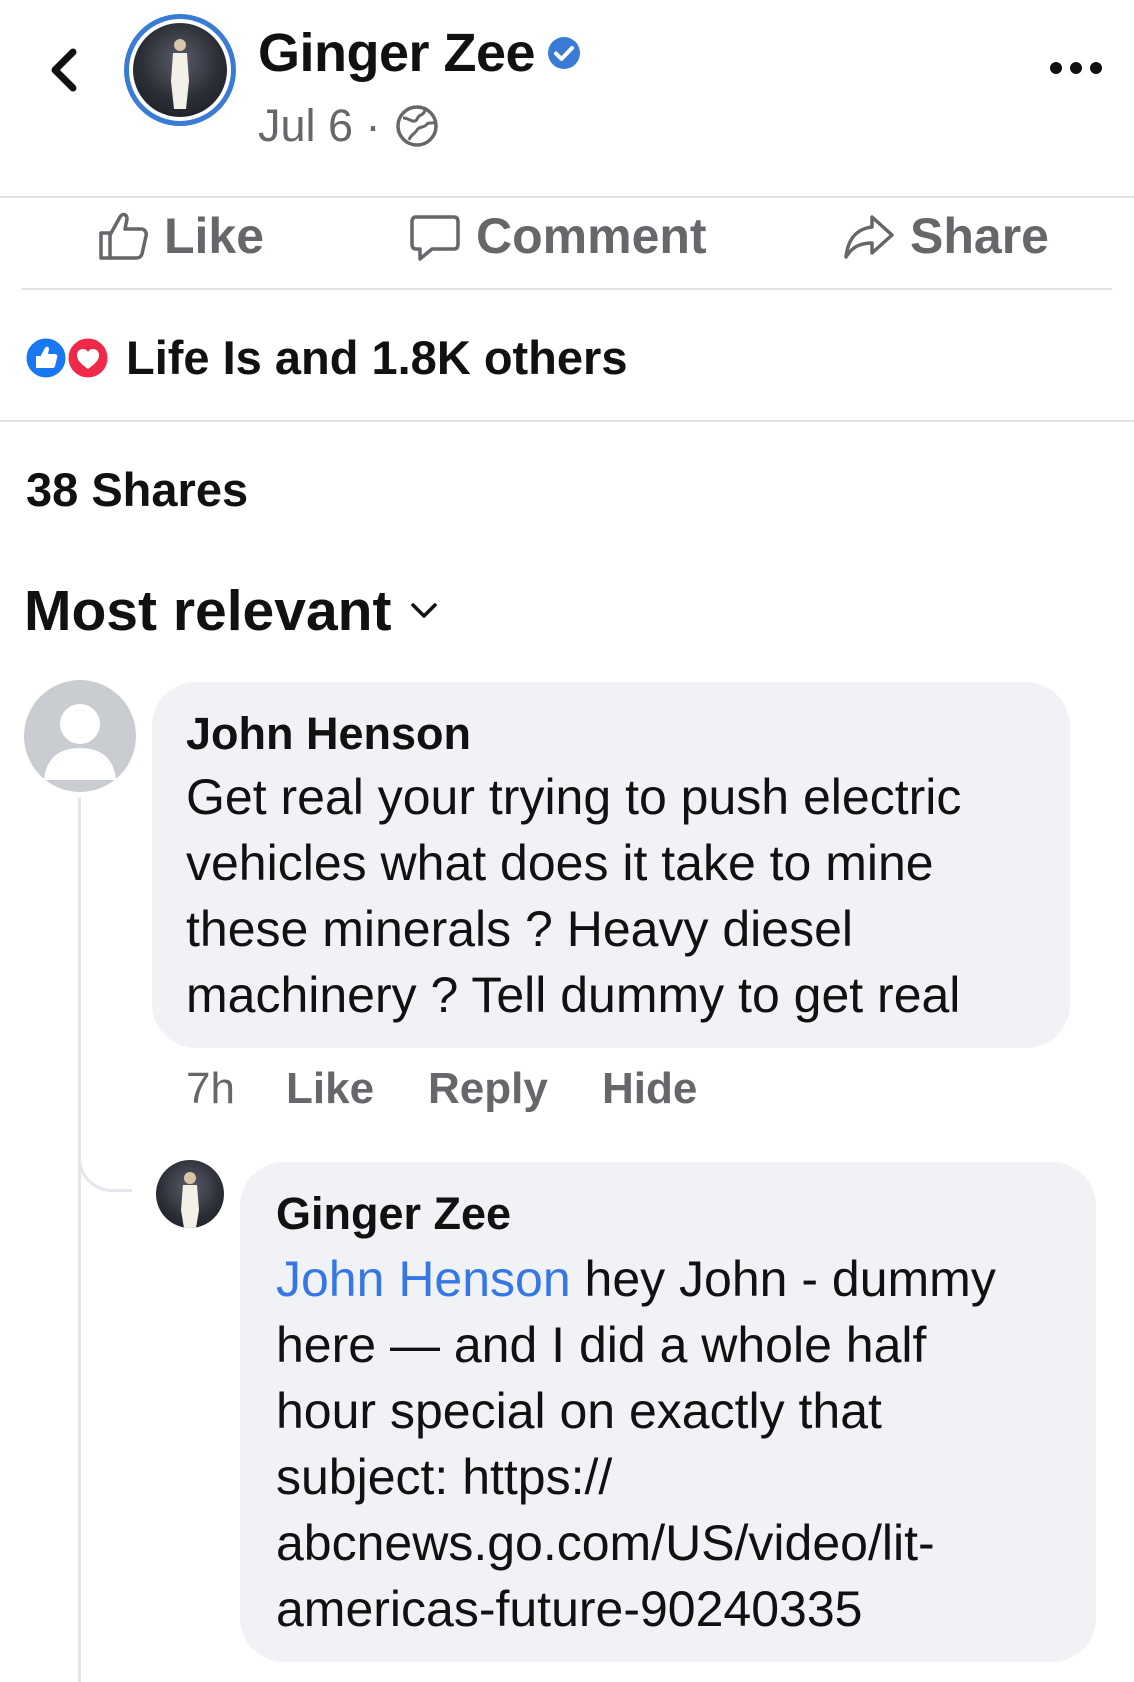  I want to click on like-button: Like, so click(180, 236).